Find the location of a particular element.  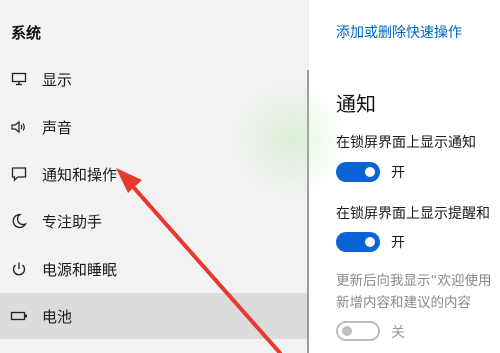

sidebar-item-label: 电源和睡眠 is located at coordinates (80, 269).